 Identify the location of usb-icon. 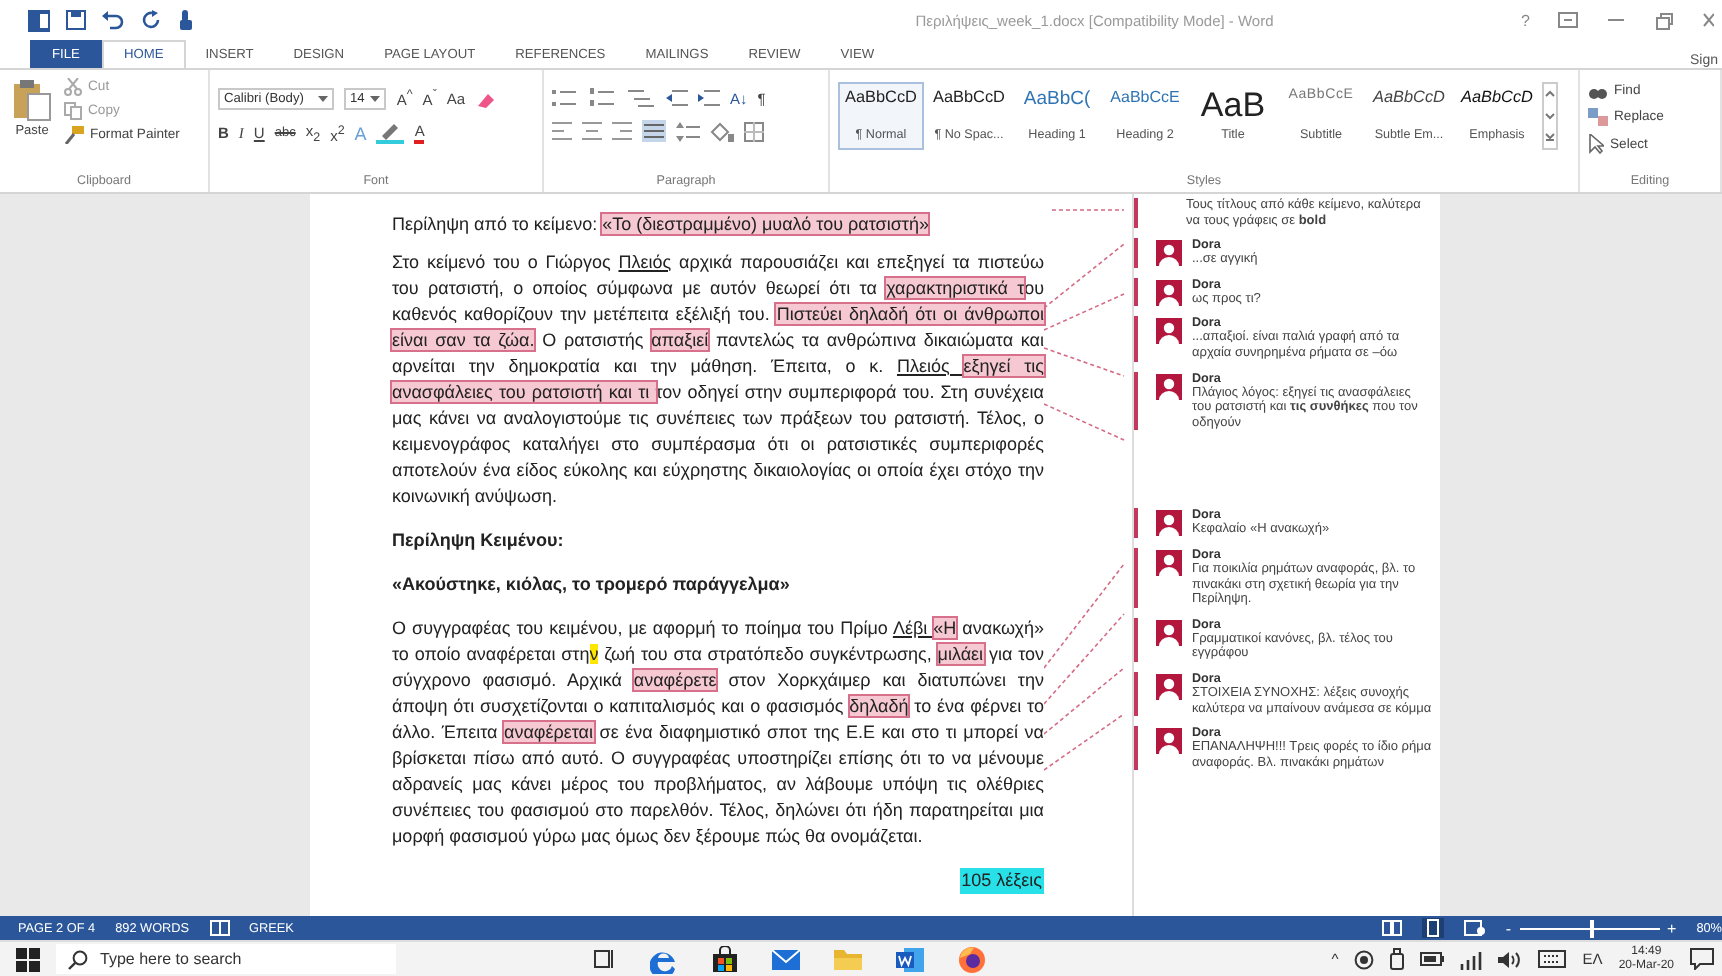
(1397, 959).